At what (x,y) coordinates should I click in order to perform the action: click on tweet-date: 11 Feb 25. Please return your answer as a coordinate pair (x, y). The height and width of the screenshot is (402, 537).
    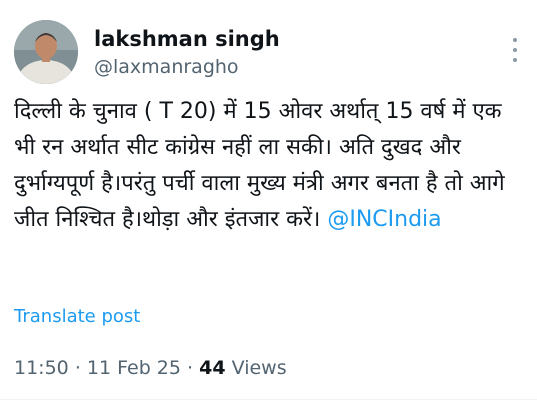
    Looking at the image, I should click on (134, 368).